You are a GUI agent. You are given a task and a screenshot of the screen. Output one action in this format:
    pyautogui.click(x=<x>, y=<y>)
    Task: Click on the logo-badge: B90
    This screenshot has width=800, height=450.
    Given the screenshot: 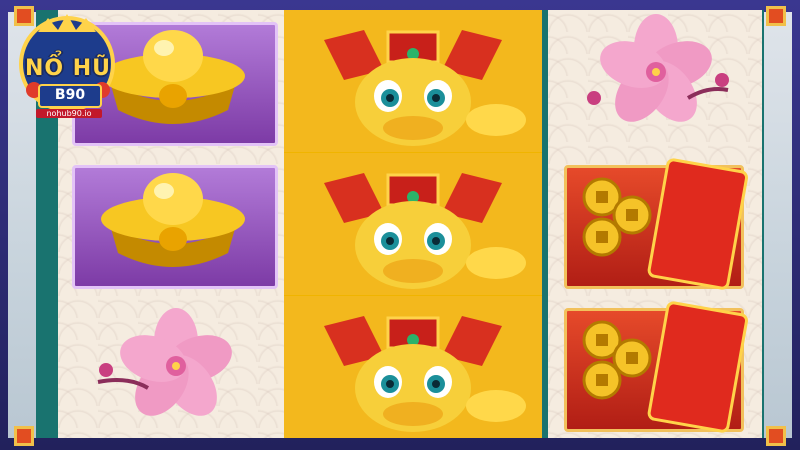 What is the action you would take?
    pyautogui.click(x=70, y=96)
    